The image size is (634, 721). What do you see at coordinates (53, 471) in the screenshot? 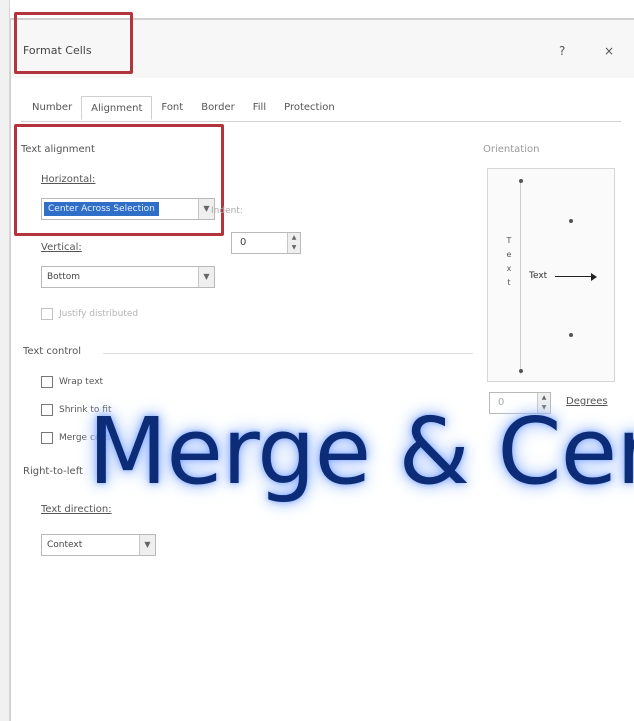
I see `right-to-left-section-label: Right-to-left` at bounding box center [53, 471].